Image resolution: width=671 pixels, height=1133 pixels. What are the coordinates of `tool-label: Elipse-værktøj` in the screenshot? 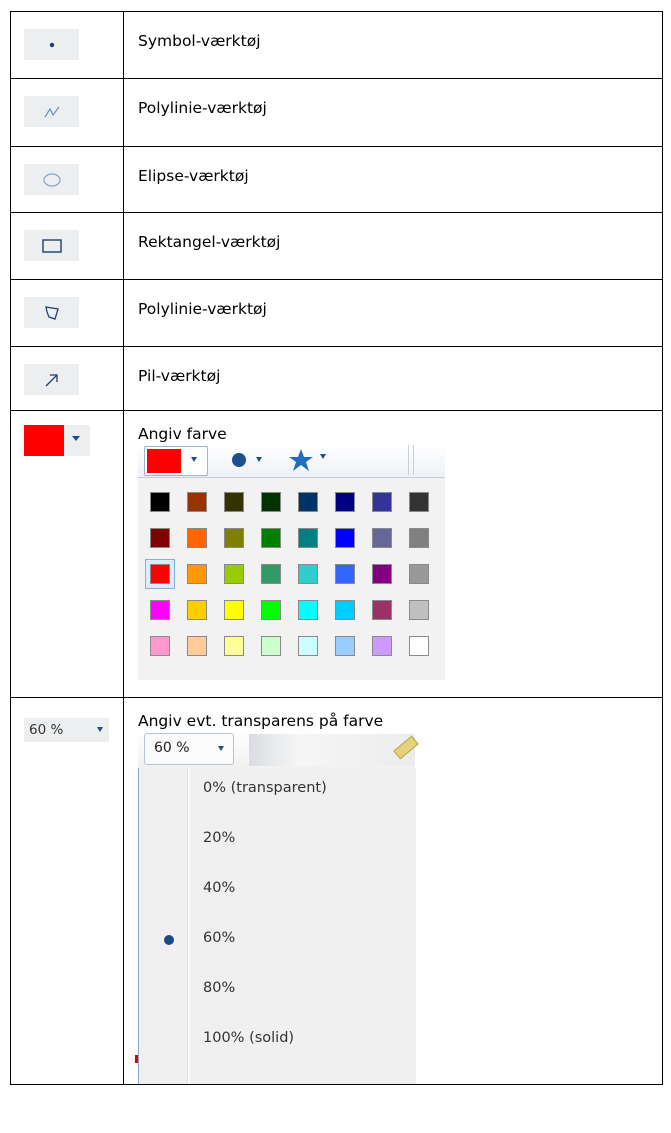 It's located at (193, 176).